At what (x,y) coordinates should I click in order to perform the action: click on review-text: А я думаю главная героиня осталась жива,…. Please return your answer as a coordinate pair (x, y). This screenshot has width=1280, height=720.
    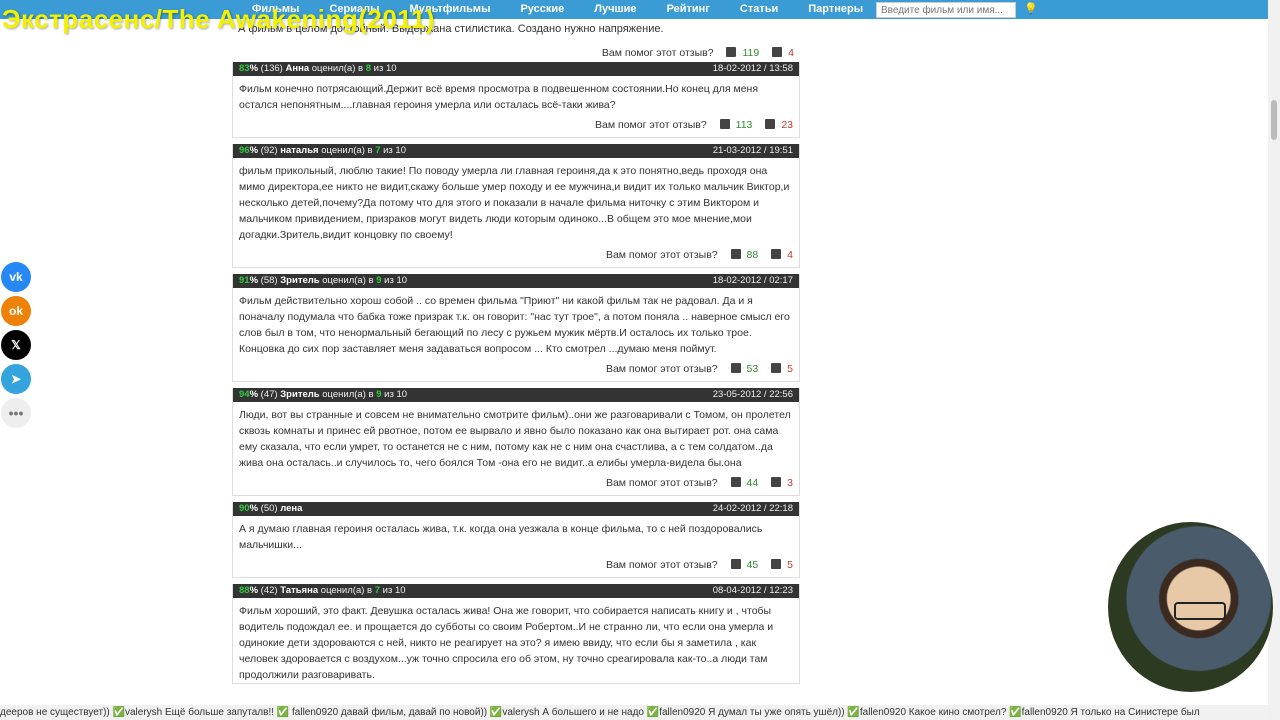
    Looking at the image, I should click on (501, 537).